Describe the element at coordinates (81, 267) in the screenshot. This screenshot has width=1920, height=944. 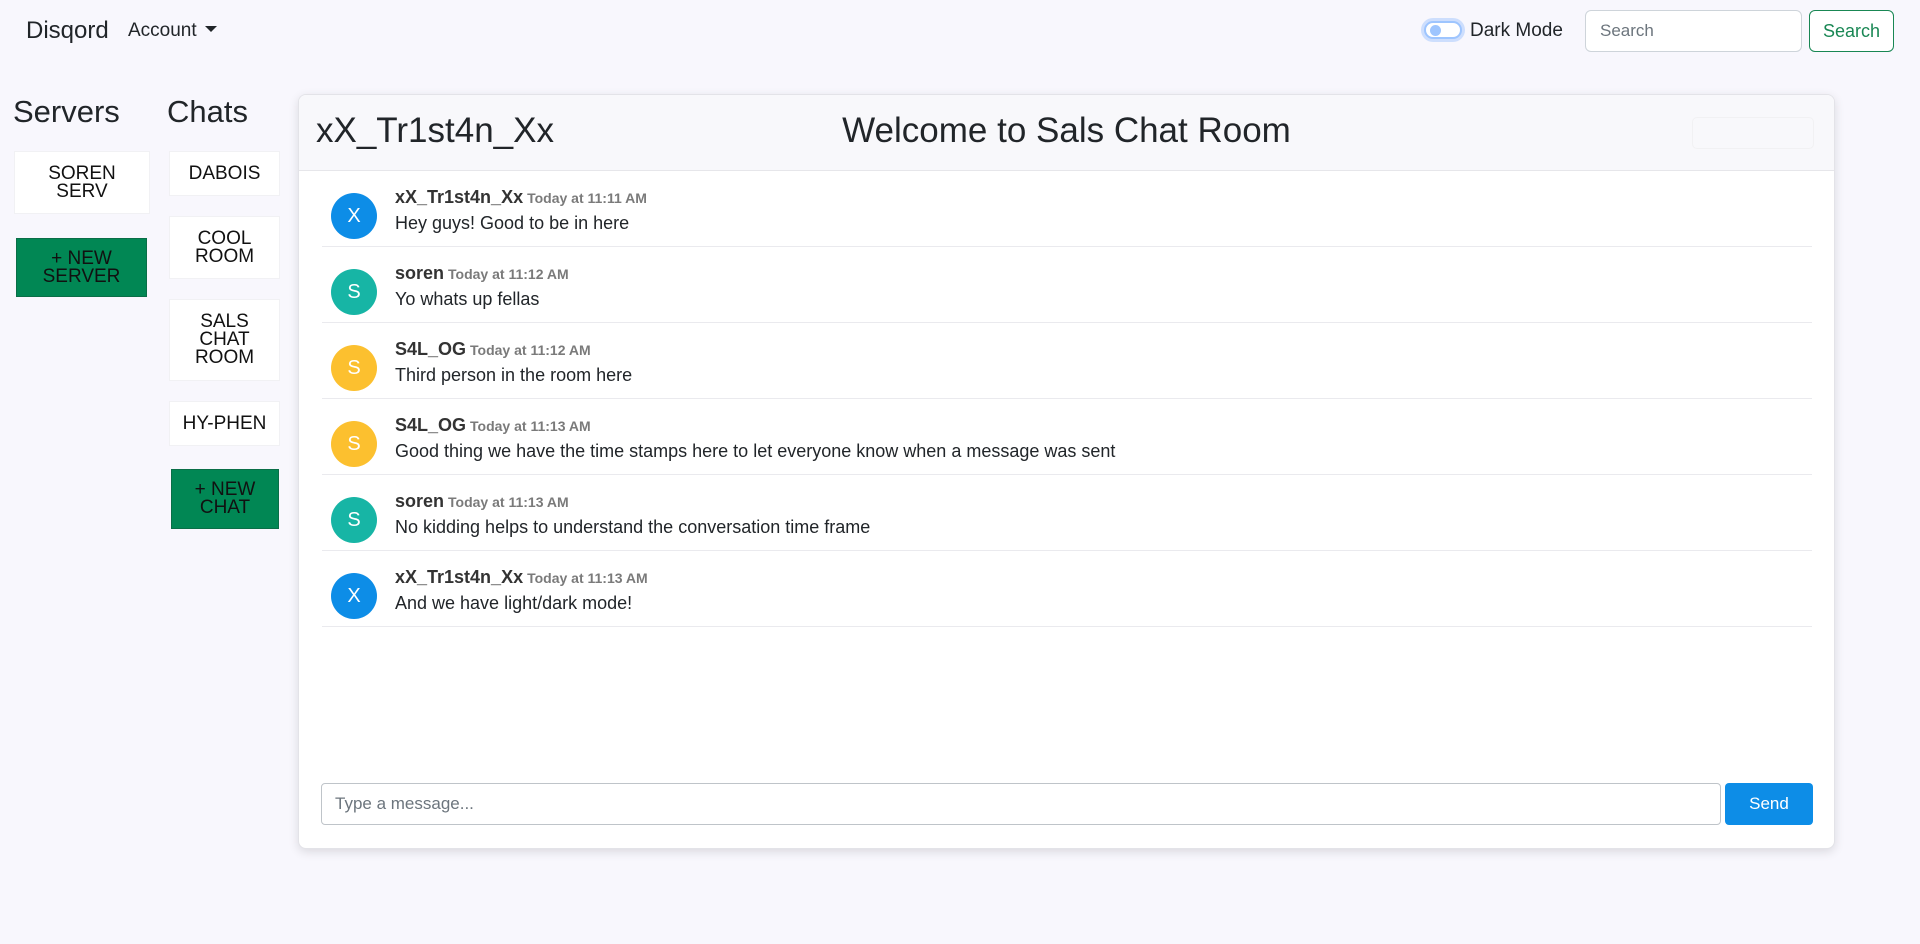
I see `new-server-button: + NEW SERVER` at that location.